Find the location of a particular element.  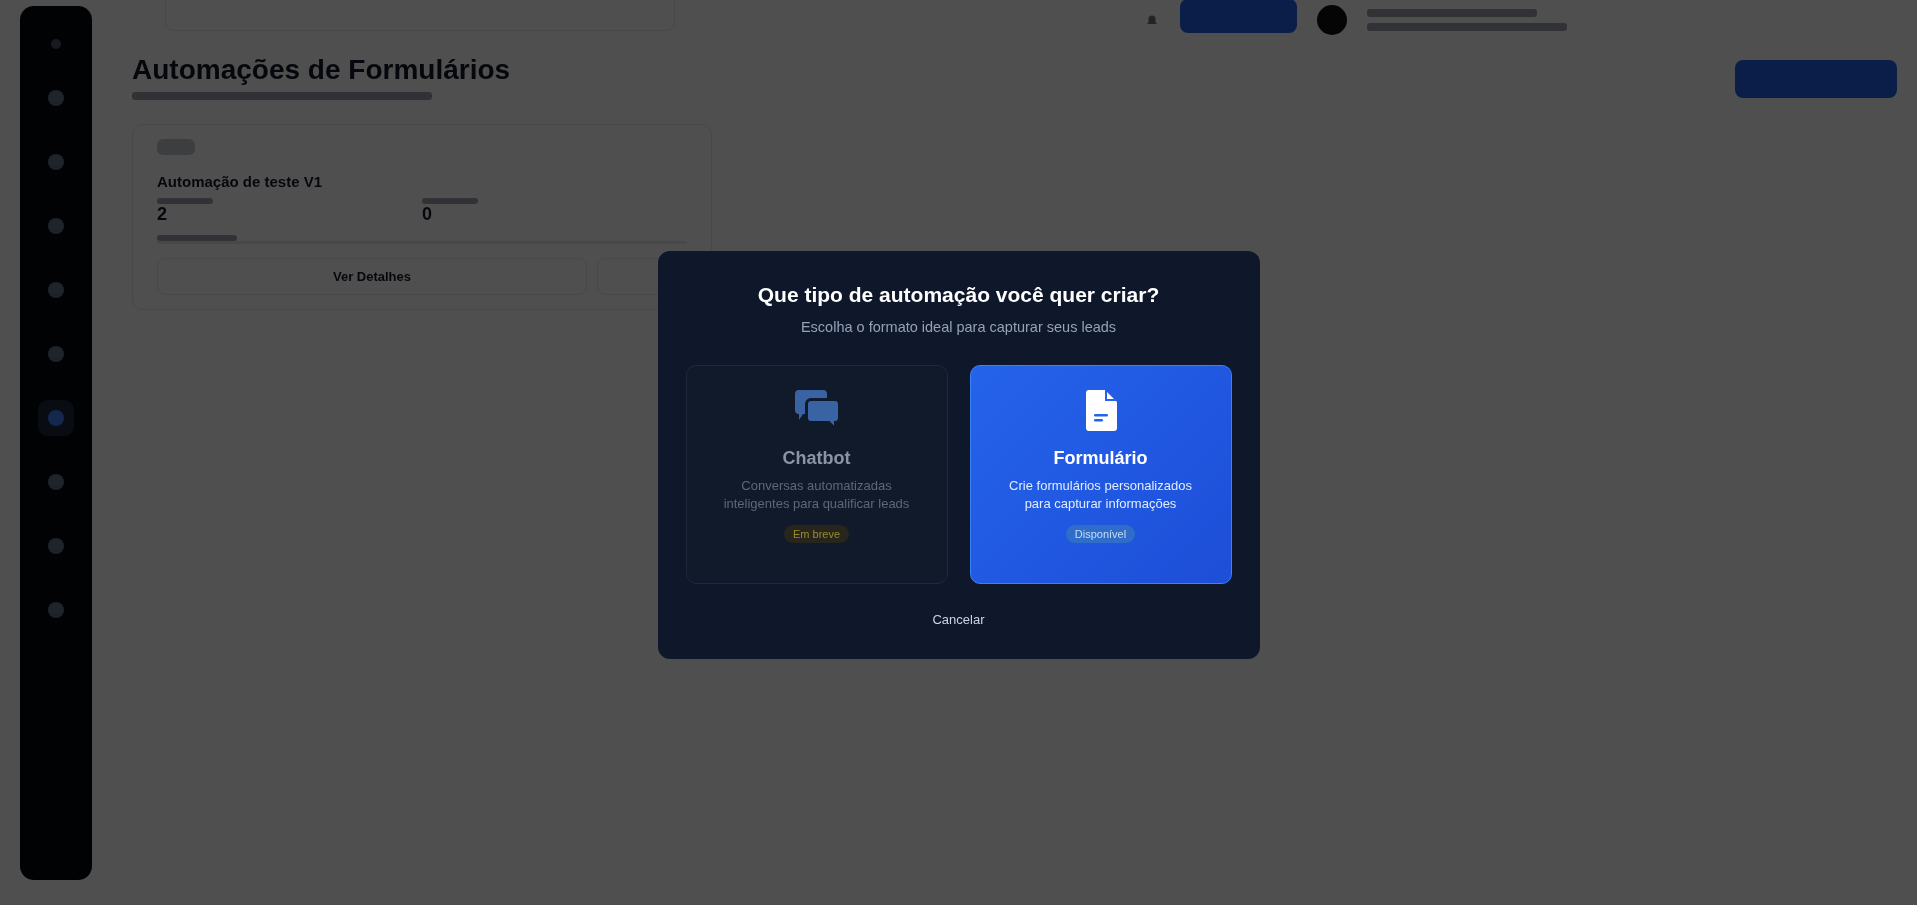

logo-icon is located at coordinates (56, 44).